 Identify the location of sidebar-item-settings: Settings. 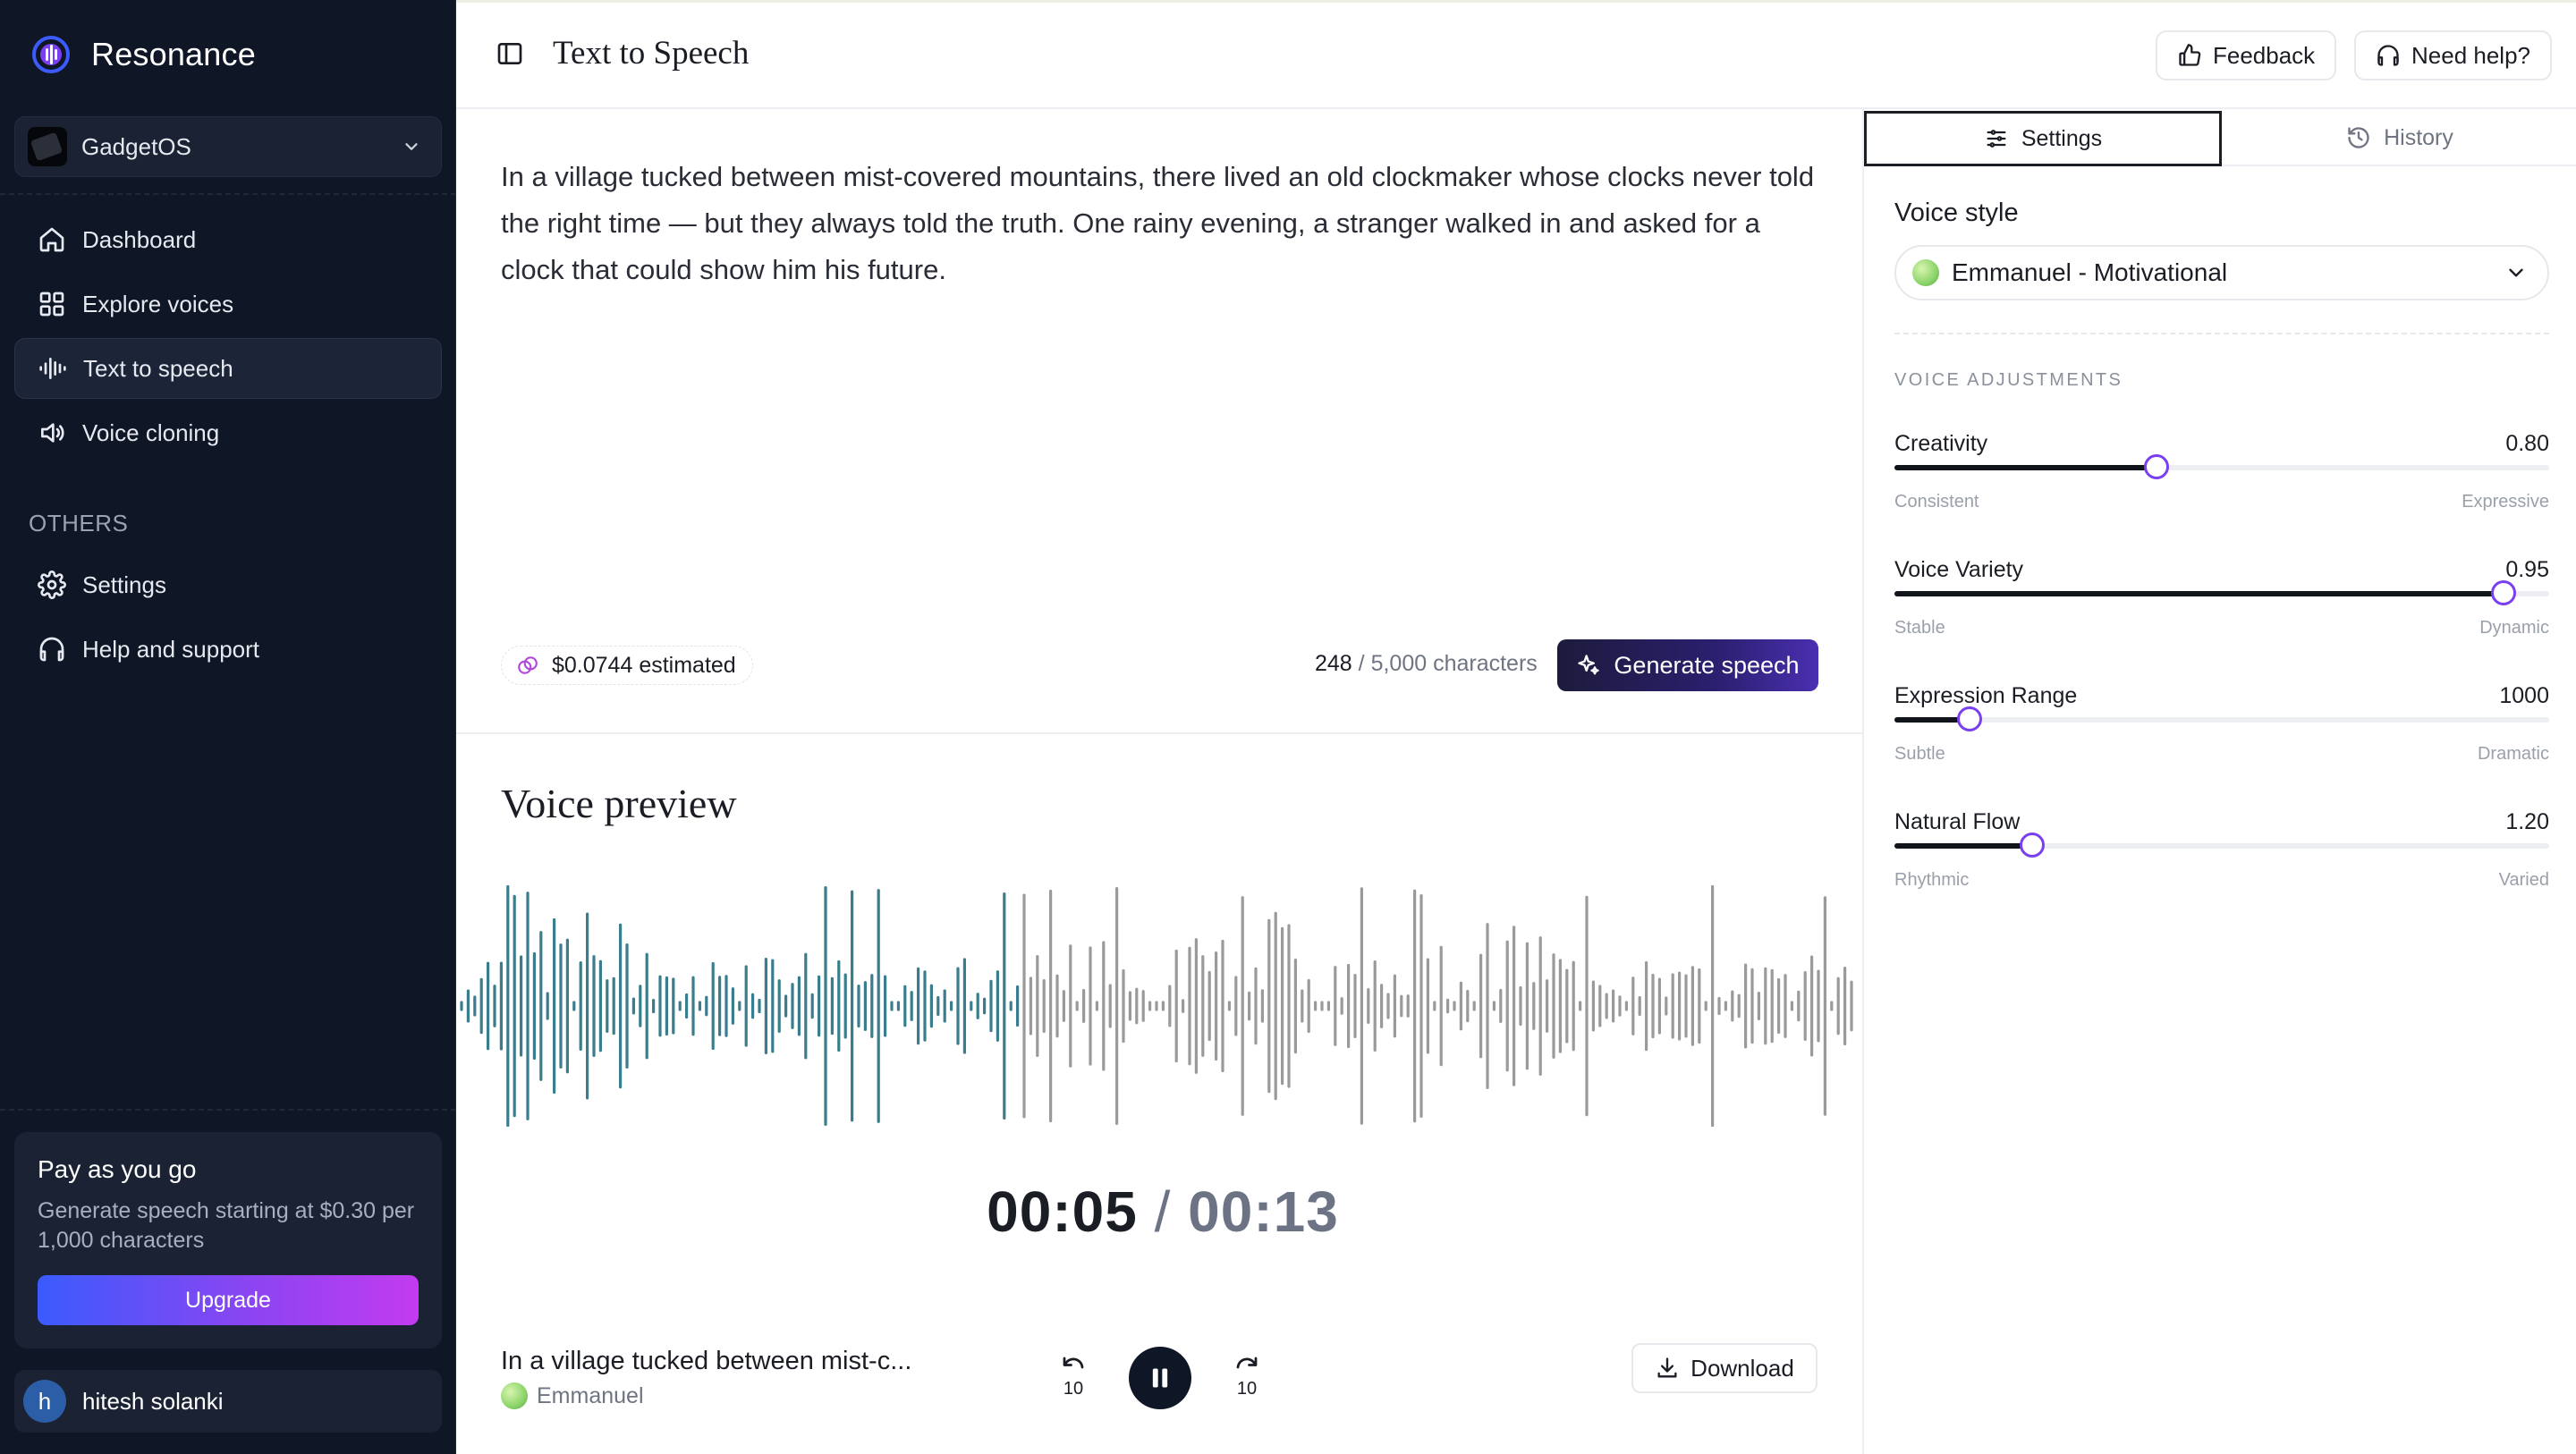
(228, 585).